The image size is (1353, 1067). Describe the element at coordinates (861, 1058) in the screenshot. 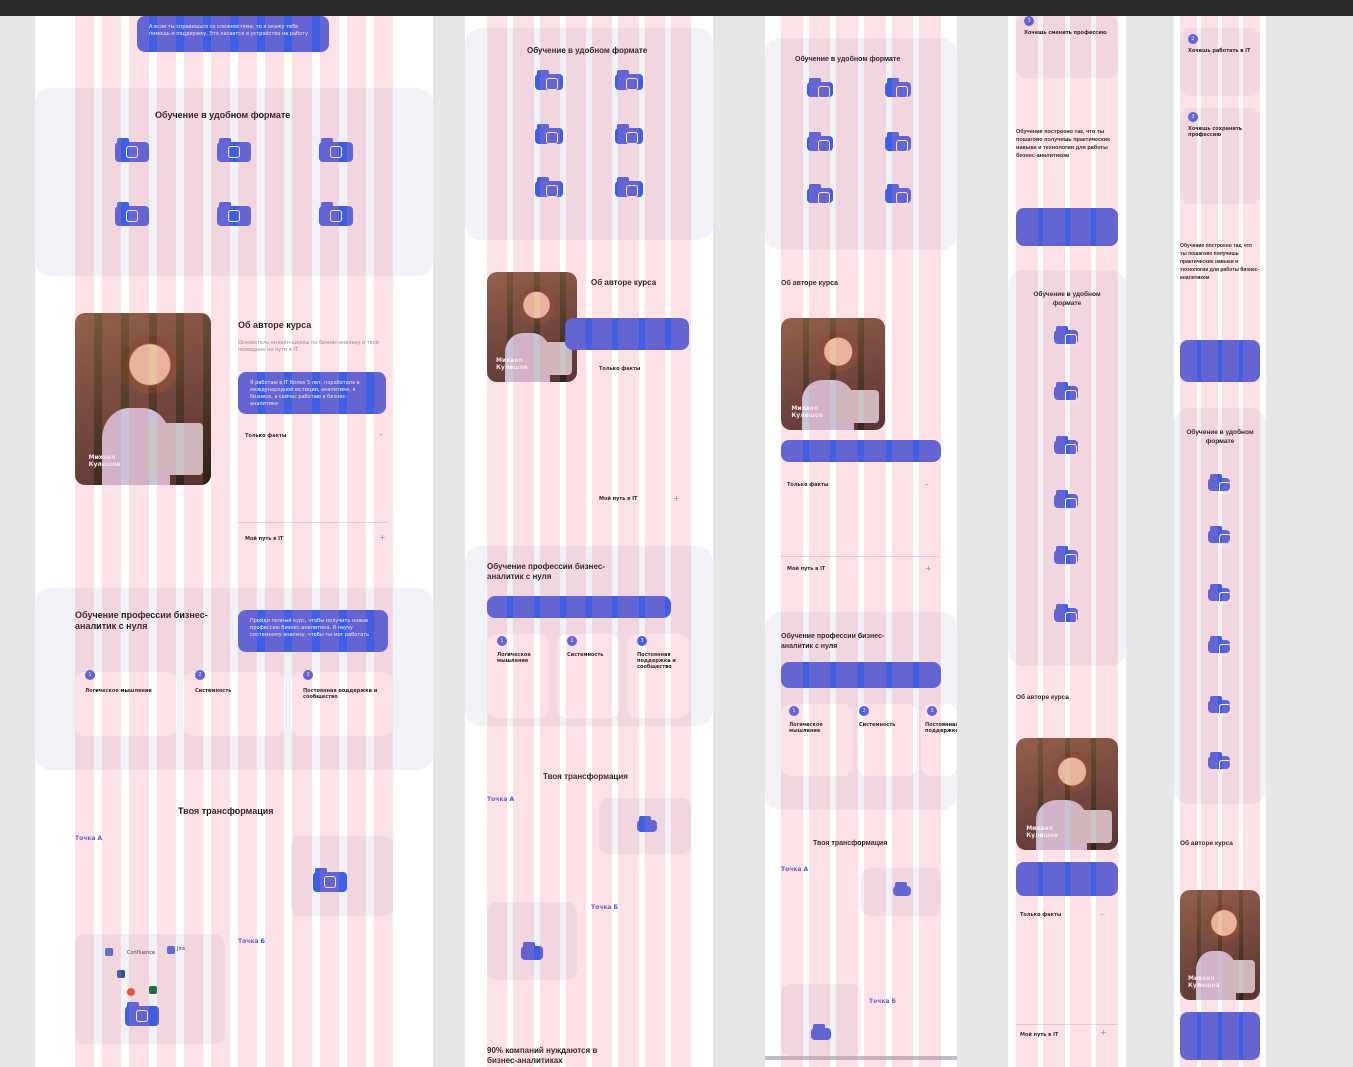

I see `frame-scrollbar` at that location.